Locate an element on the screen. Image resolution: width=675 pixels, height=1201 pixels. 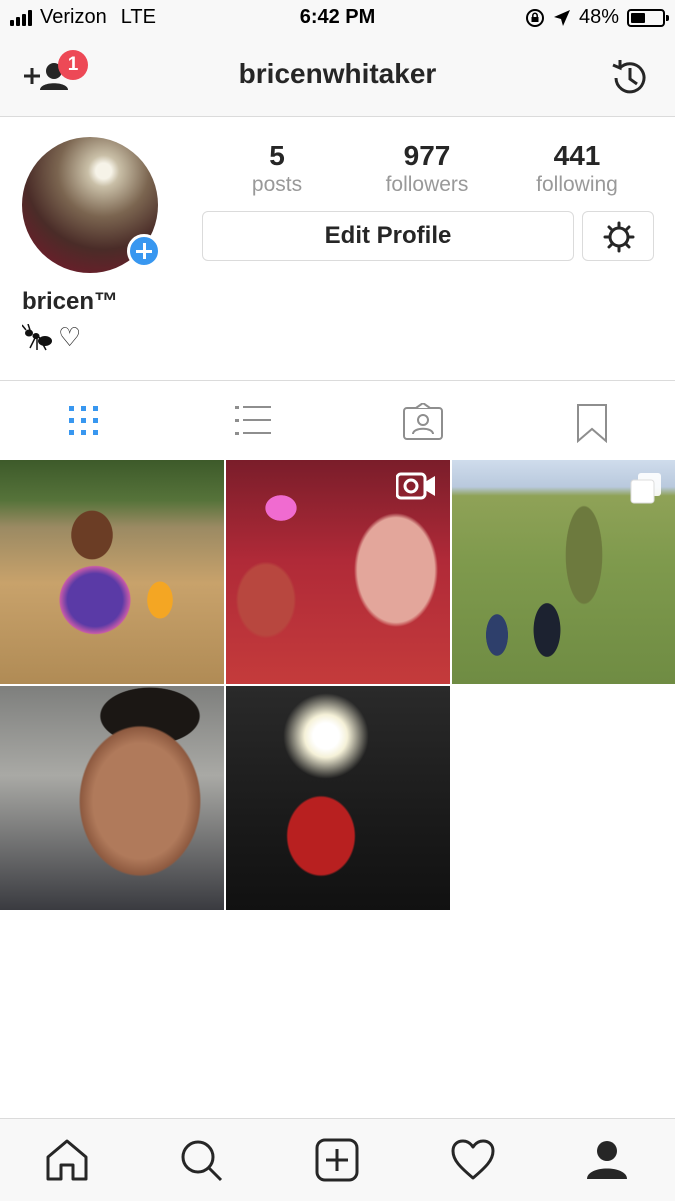
followers-label: followers is located at coordinates (427, 184).